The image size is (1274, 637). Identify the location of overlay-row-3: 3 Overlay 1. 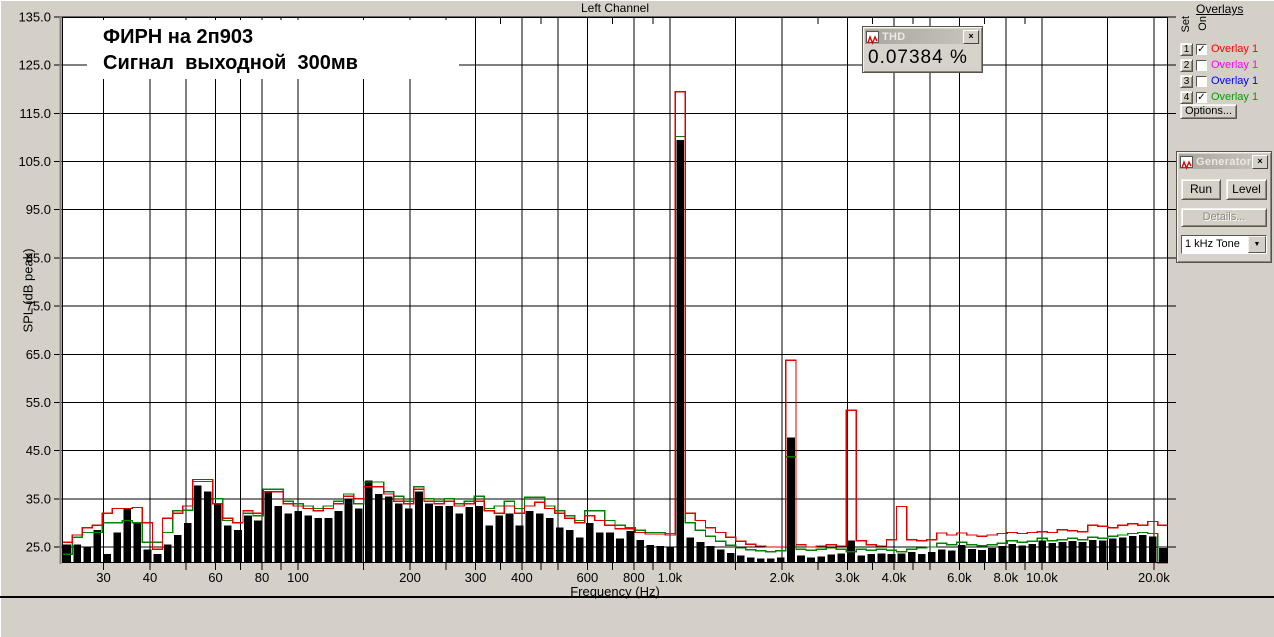
(1219, 81).